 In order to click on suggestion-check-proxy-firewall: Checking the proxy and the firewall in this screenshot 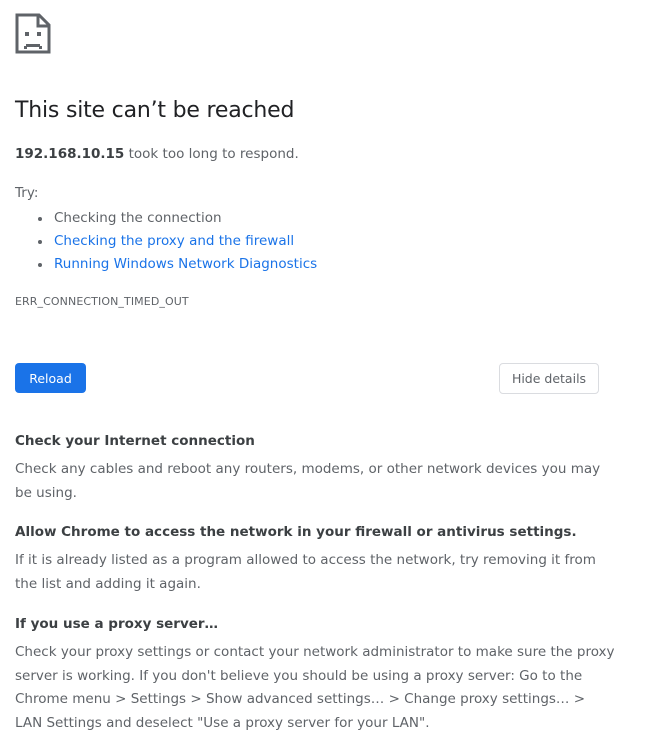, I will do `click(177, 241)`.